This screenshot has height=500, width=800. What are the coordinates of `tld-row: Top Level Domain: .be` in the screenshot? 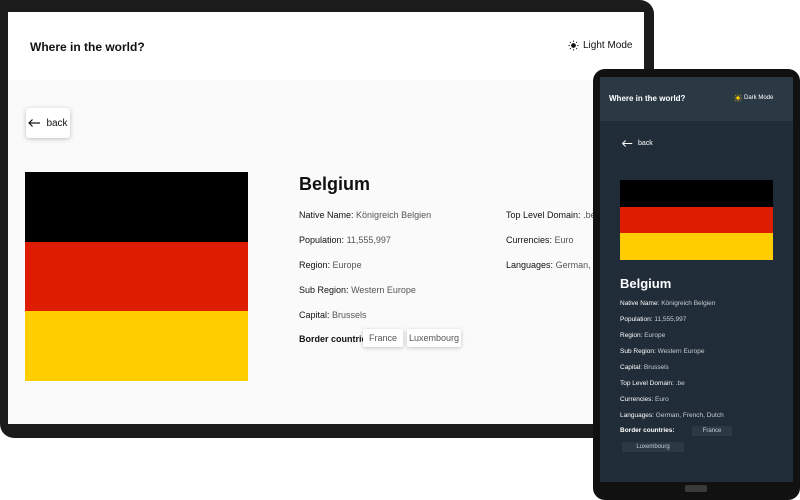 It's located at (551, 215).